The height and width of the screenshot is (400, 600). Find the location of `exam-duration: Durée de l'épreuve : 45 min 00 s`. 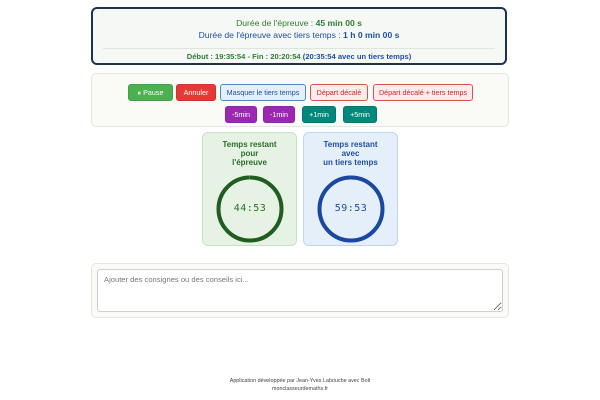

exam-duration: Durée de l'épreuve : 45 min 00 s is located at coordinates (299, 23).